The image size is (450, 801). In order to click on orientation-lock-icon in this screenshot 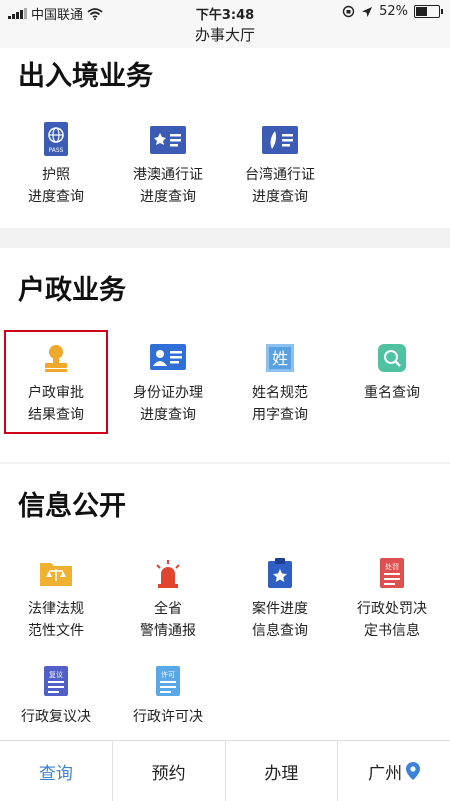, I will do `click(348, 11)`.